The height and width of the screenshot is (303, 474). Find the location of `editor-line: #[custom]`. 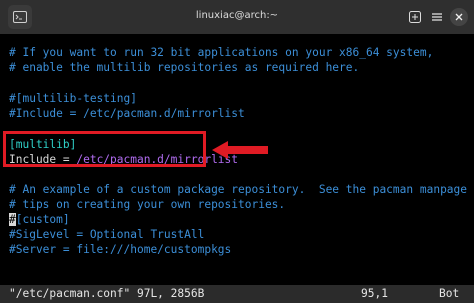

editor-line: #[custom] is located at coordinates (39, 219).